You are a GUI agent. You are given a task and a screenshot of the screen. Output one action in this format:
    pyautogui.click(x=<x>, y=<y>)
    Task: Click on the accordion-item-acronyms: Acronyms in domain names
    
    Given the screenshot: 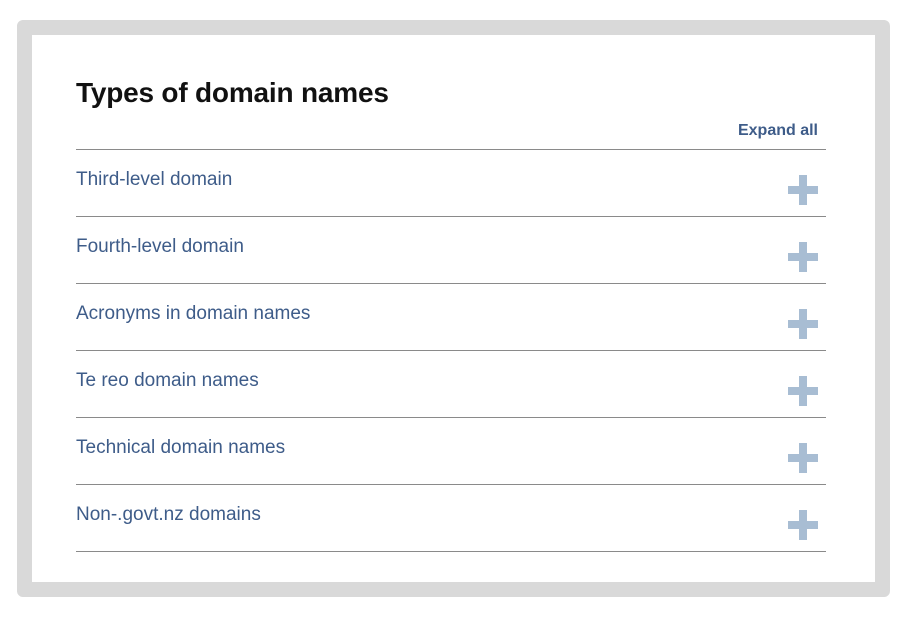 What is the action you would take?
    pyautogui.click(x=451, y=317)
    